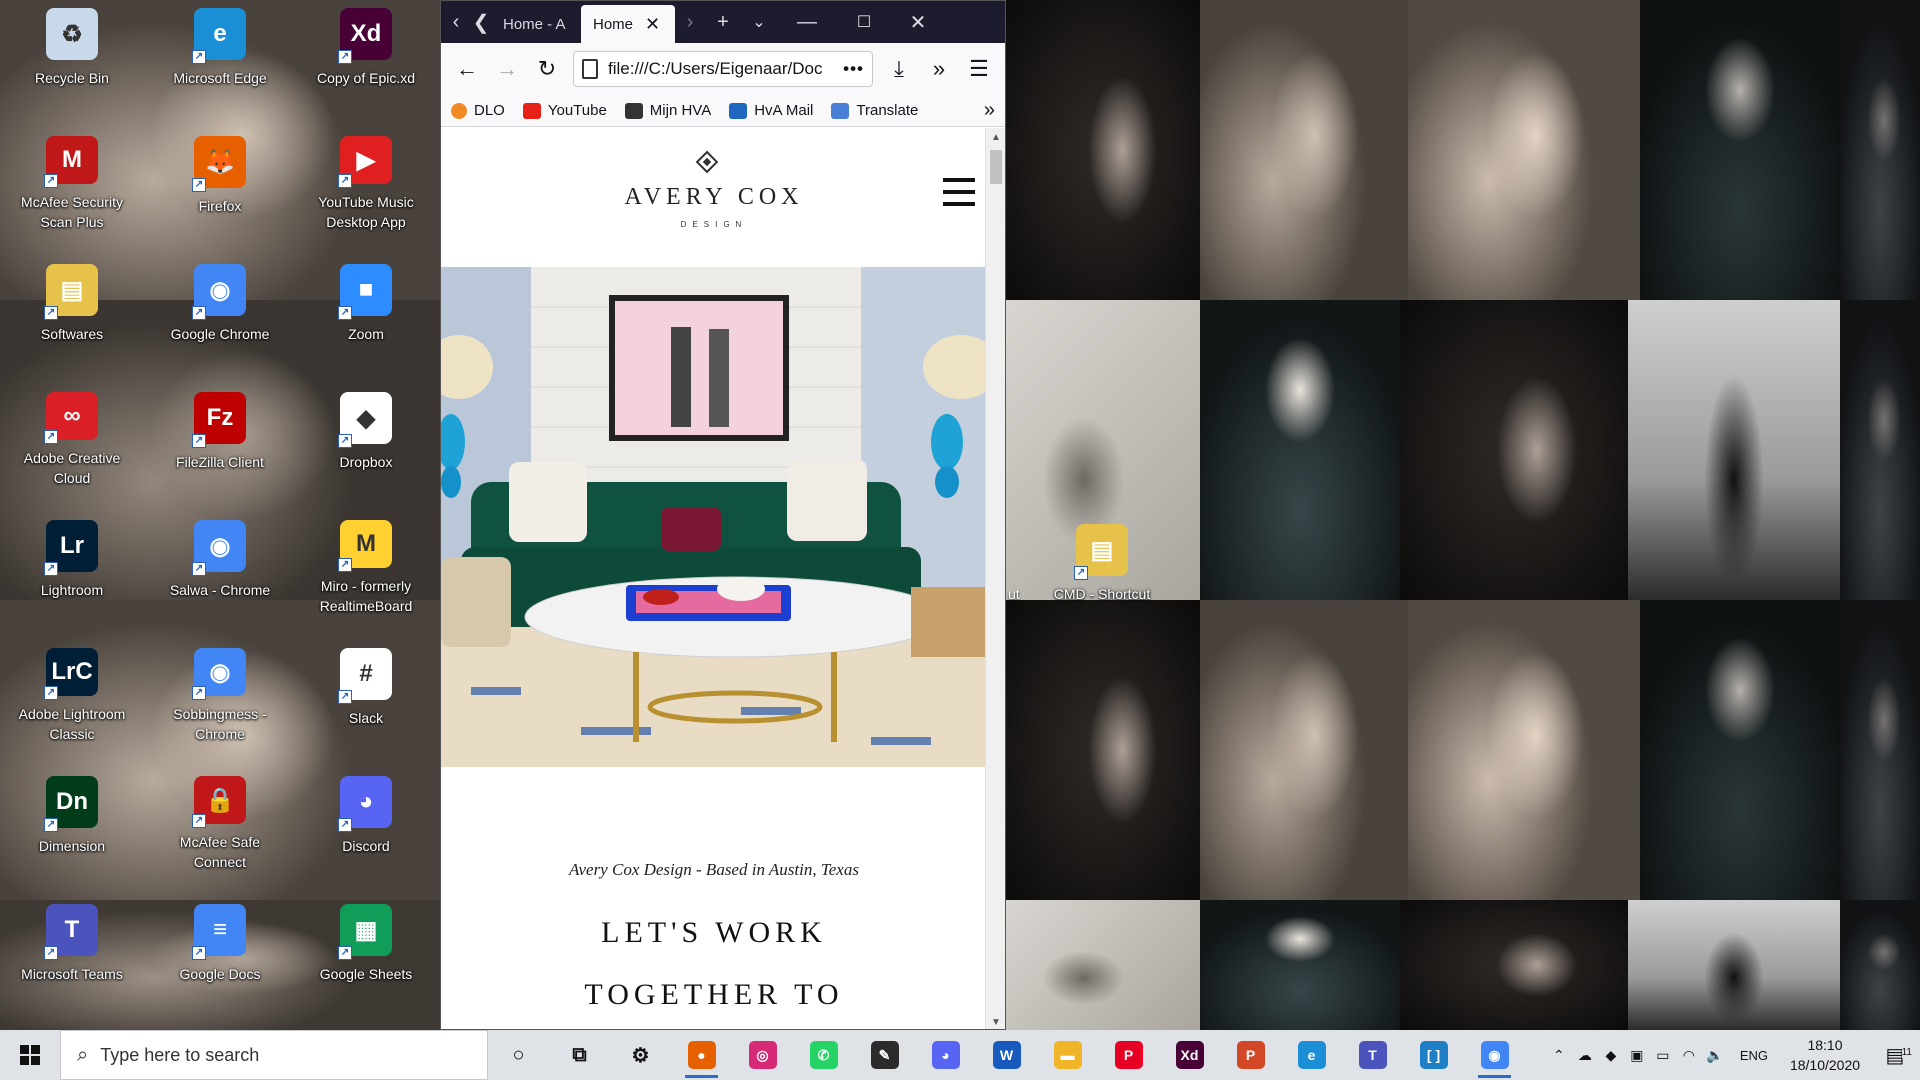 This screenshot has width=1920, height=1080. What do you see at coordinates (366, 310) in the screenshot?
I see `desktop-icon: ■ ↗ Zoom` at bounding box center [366, 310].